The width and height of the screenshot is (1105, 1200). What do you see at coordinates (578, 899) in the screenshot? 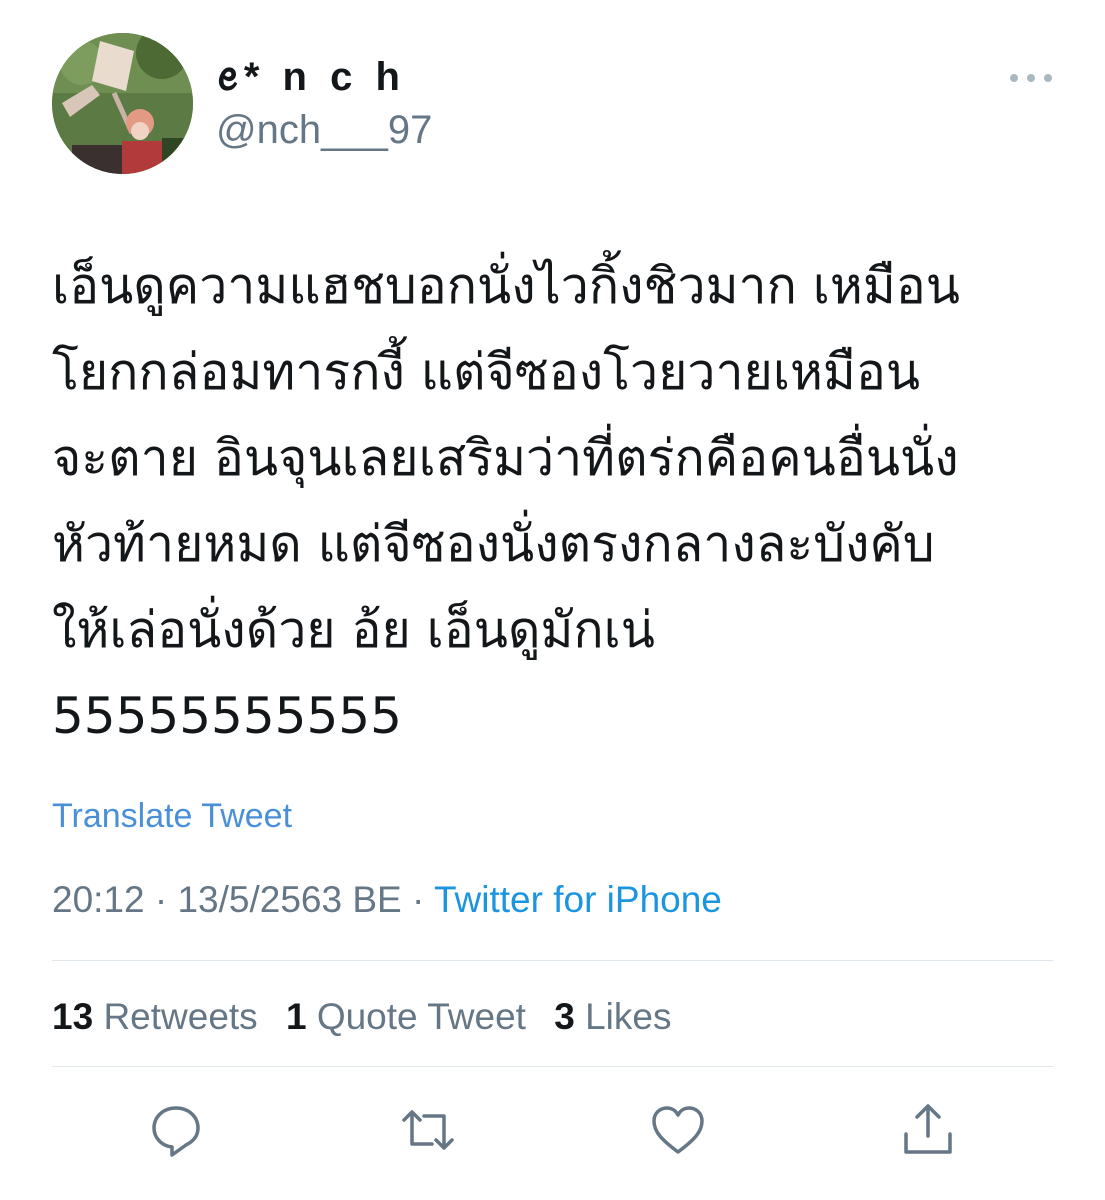
I see `tweet-source-link: Twitter for iPhone` at bounding box center [578, 899].